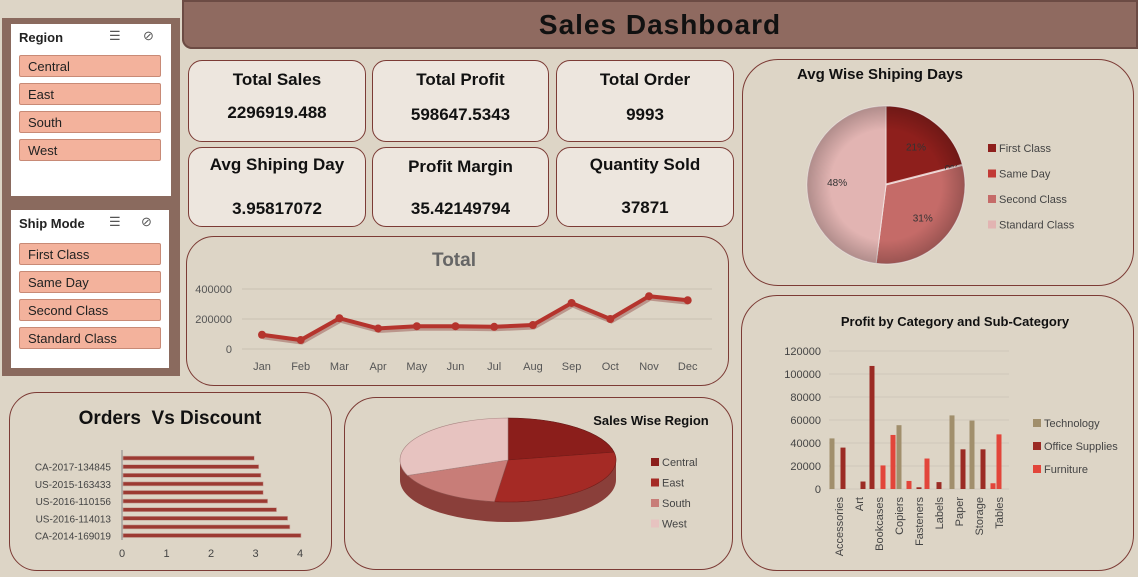 This screenshot has width=1138, height=577. What do you see at coordinates (645, 187) in the screenshot?
I see `kpi-quantity-sold: Quantity Sold 37871` at bounding box center [645, 187].